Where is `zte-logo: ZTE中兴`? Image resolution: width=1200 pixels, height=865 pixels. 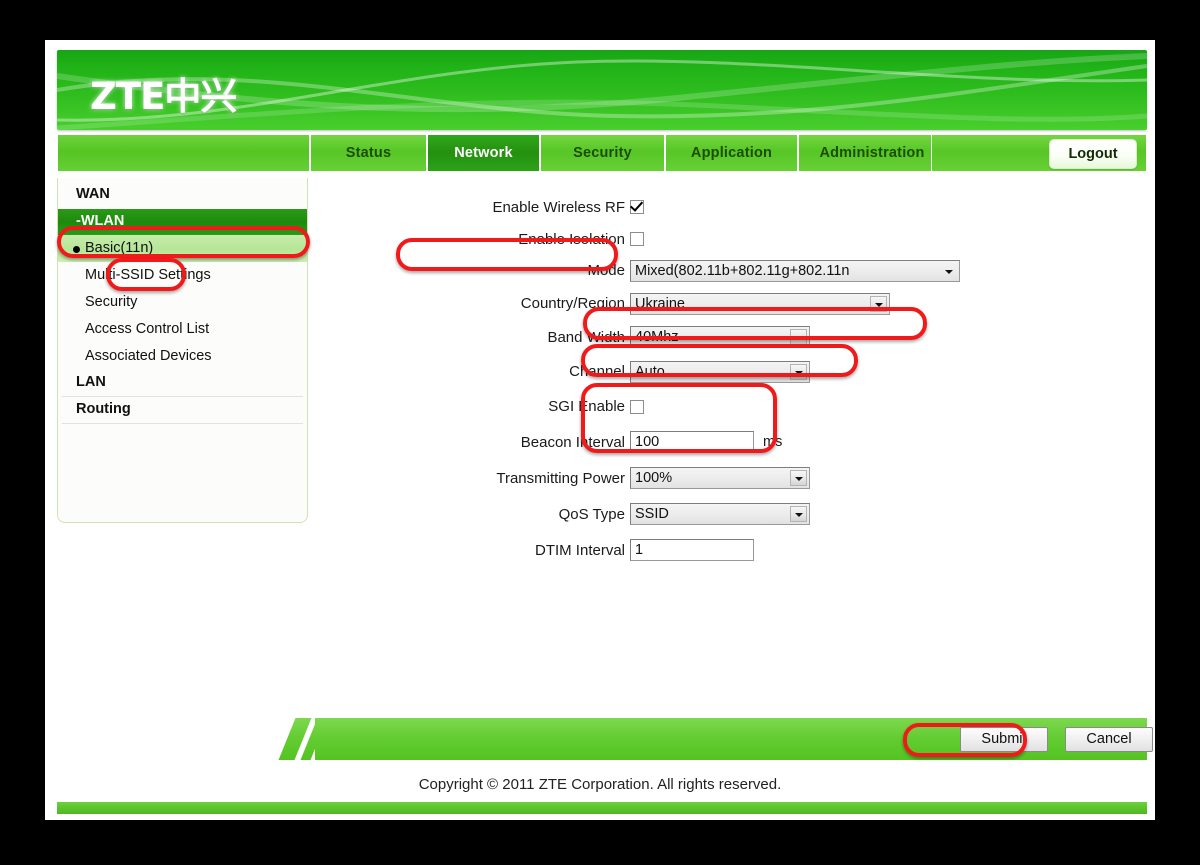 zte-logo: ZTE中兴 is located at coordinates (163, 96).